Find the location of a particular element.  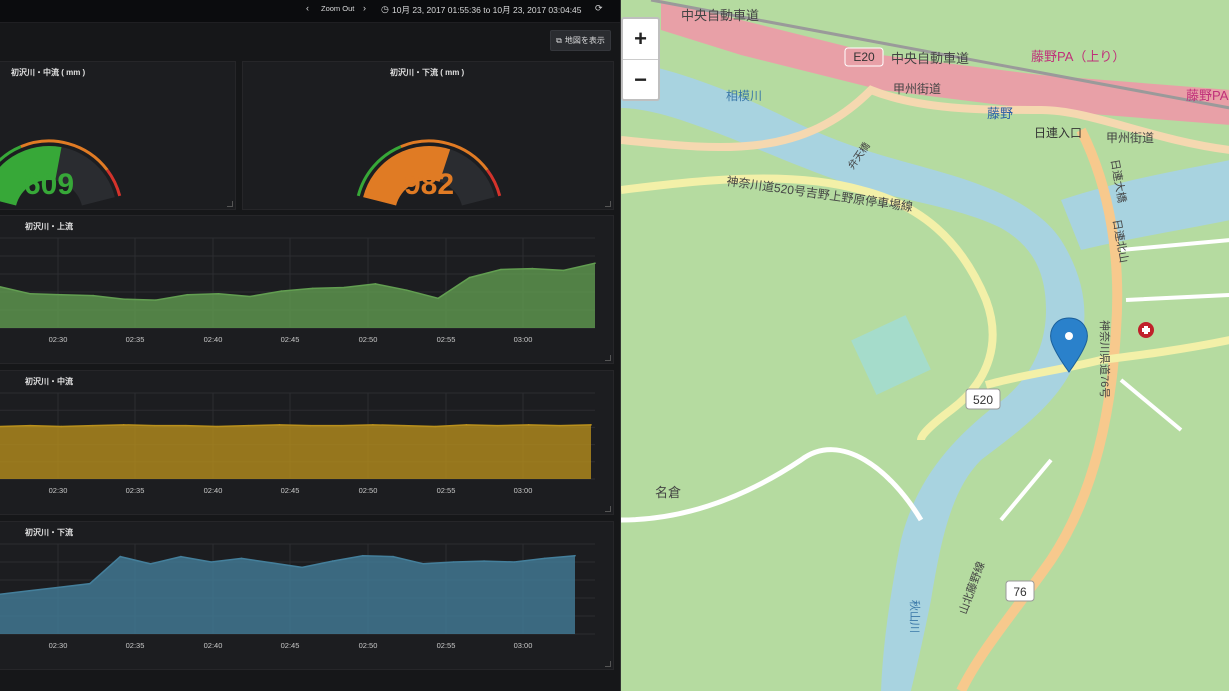

nagura-label: 名倉 is located at coordinates (668, 492).